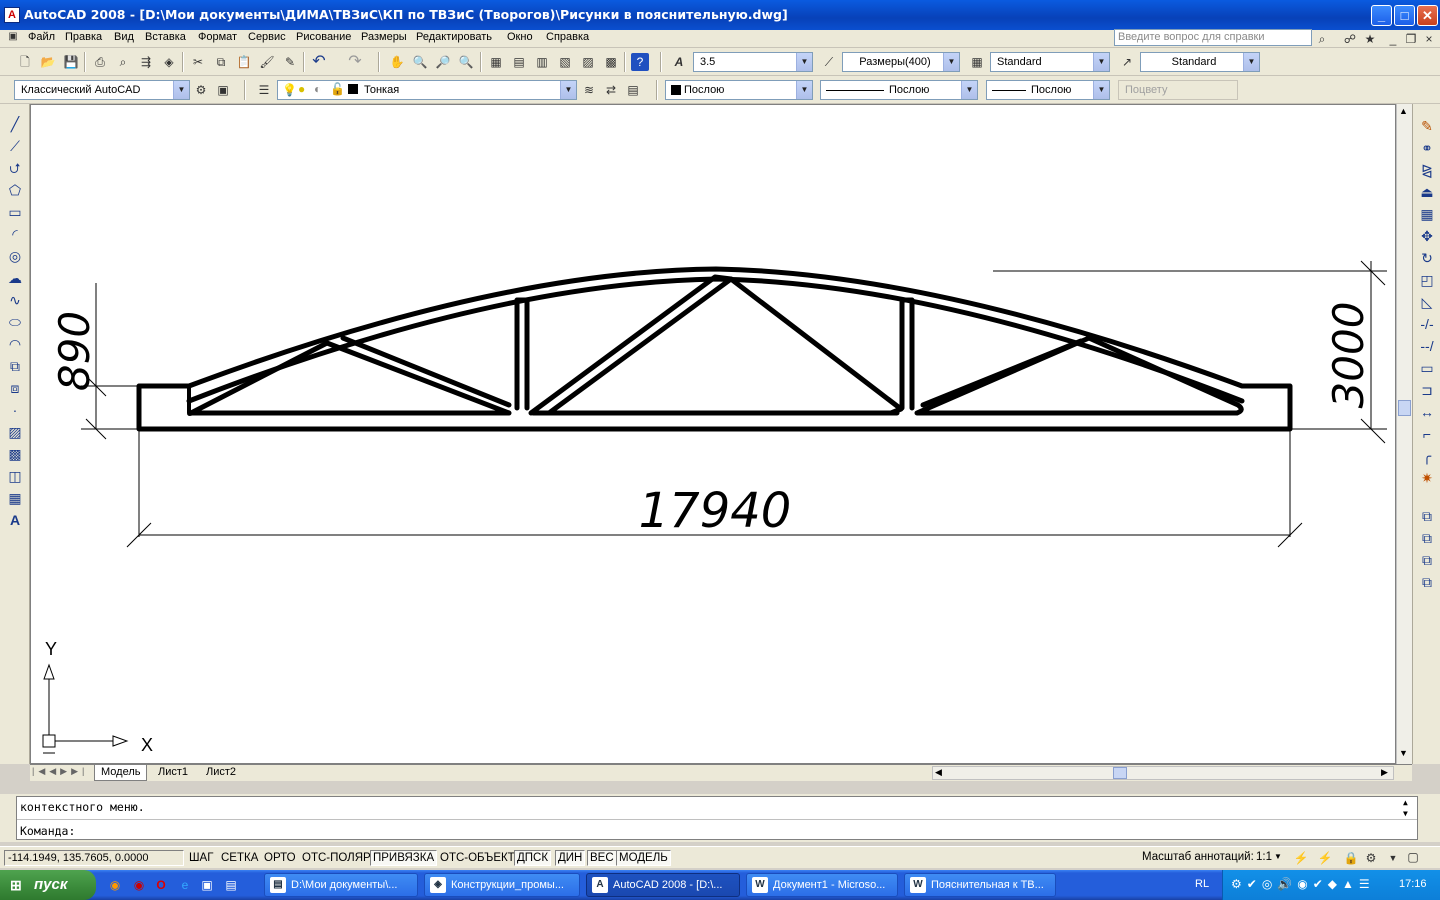 Image resolution: width=1440 pixels, height=900 pixels. Describe the element at coordinates (1381, 15) in the screenshot. I see `minimize-button: _` at that location.